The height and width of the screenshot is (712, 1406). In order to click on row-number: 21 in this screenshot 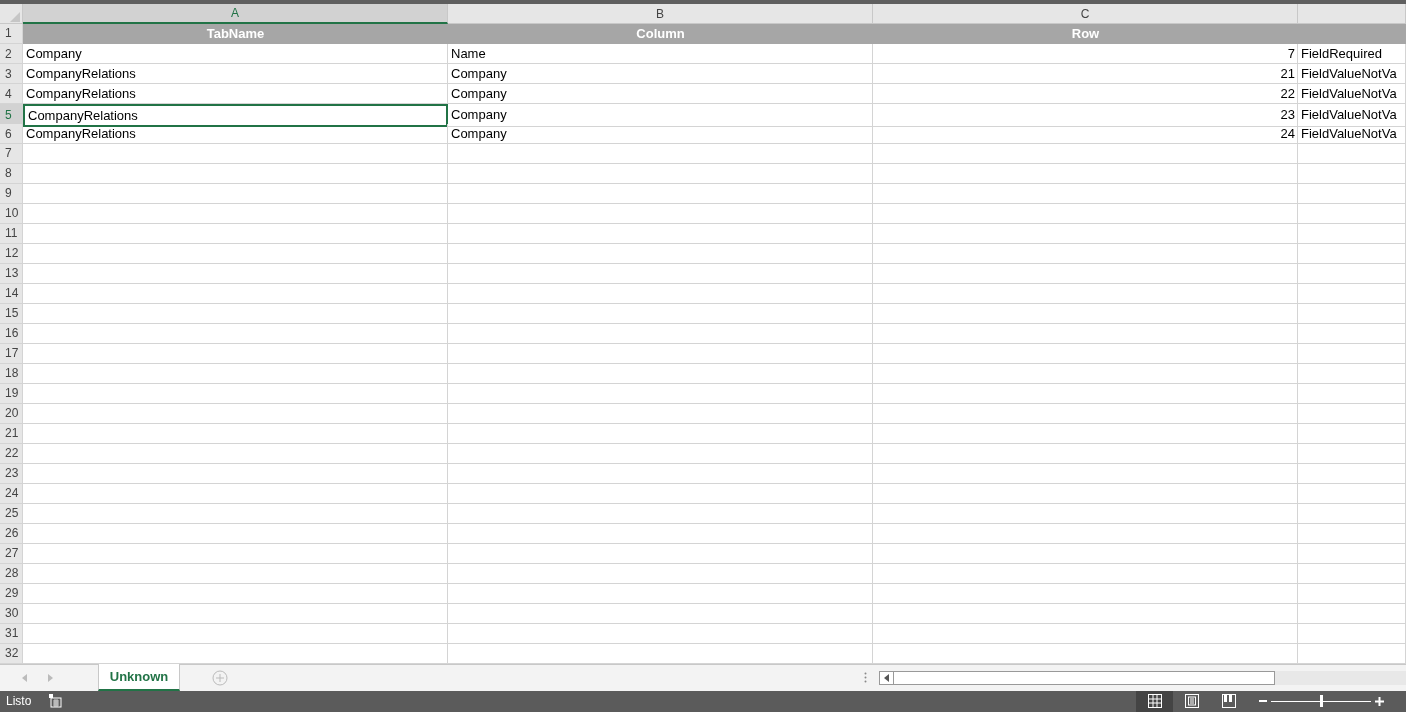, I will do `click(11, 433)`.